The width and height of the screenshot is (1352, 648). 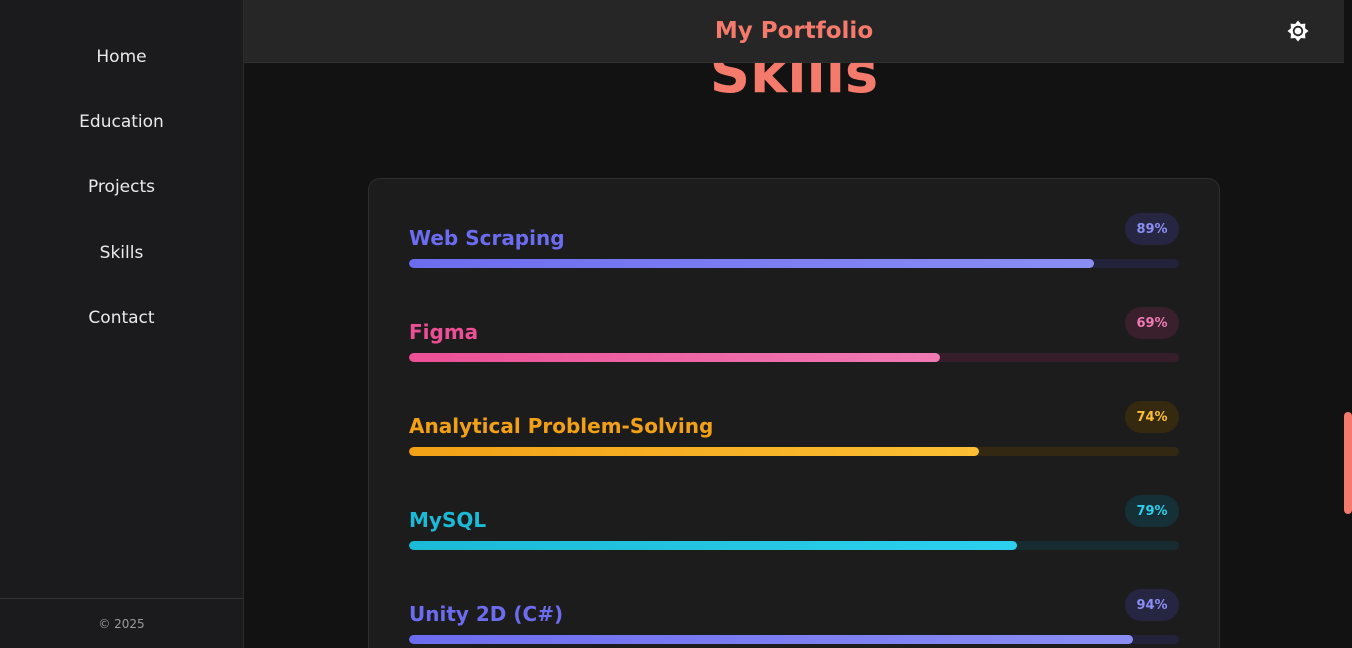 What do you see at coordinates (487, 238) in the screenshot?
I see `skill-name: Web Scraping` at bounding box center [487, 238].